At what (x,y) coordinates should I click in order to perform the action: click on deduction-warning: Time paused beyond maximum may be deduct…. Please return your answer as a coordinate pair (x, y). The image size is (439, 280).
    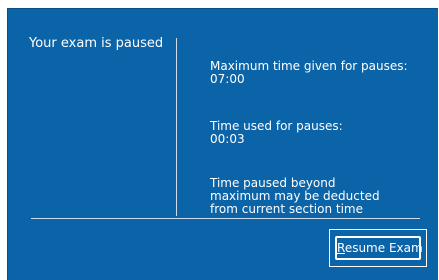
    Looking at the image, I should click on (295, 196).